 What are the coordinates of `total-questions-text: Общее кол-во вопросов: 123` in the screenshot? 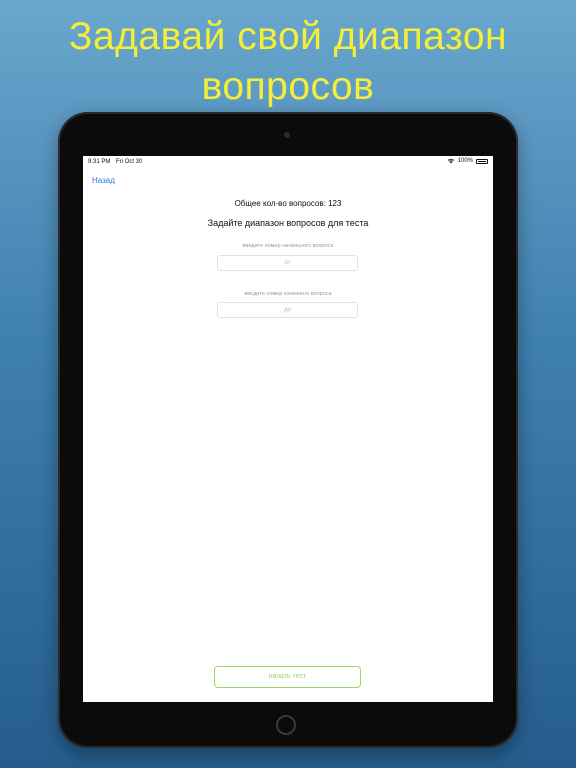 It's located at (288, 203).